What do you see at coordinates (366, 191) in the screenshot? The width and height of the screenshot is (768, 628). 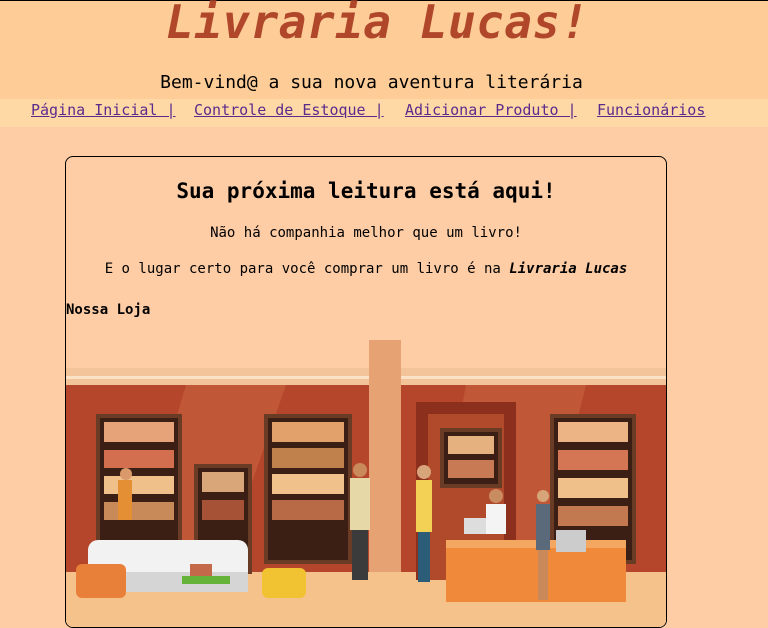 I see `card-title: Sua próxima leitura está aqui!` at bounding box center [366, 191].